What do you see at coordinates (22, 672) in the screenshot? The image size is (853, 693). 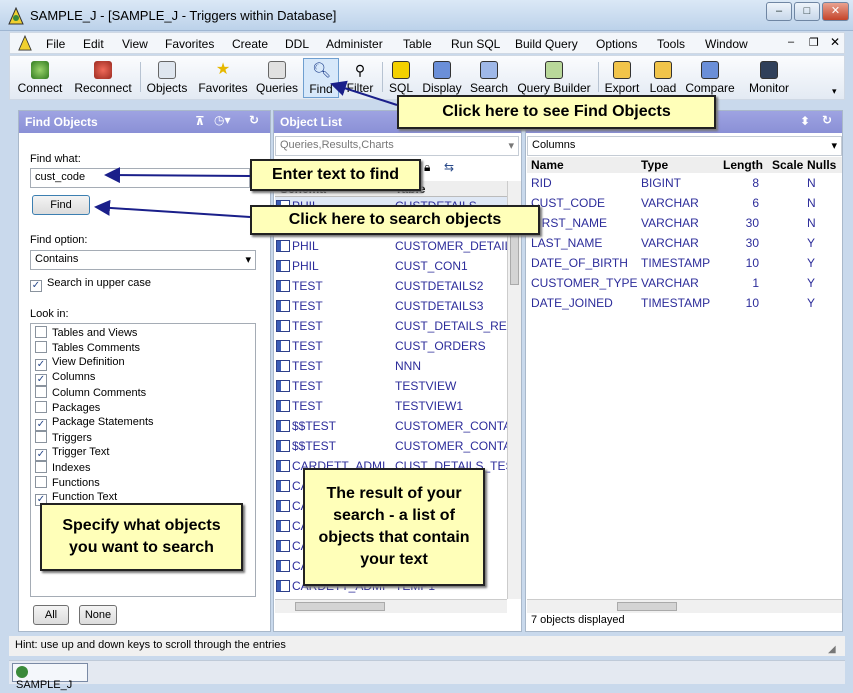 I see `database-icon` at bounding box center [22, 672].